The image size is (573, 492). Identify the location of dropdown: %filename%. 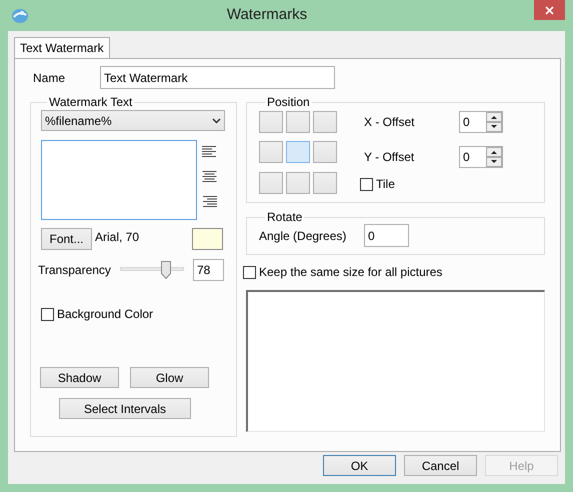
(133, 120).